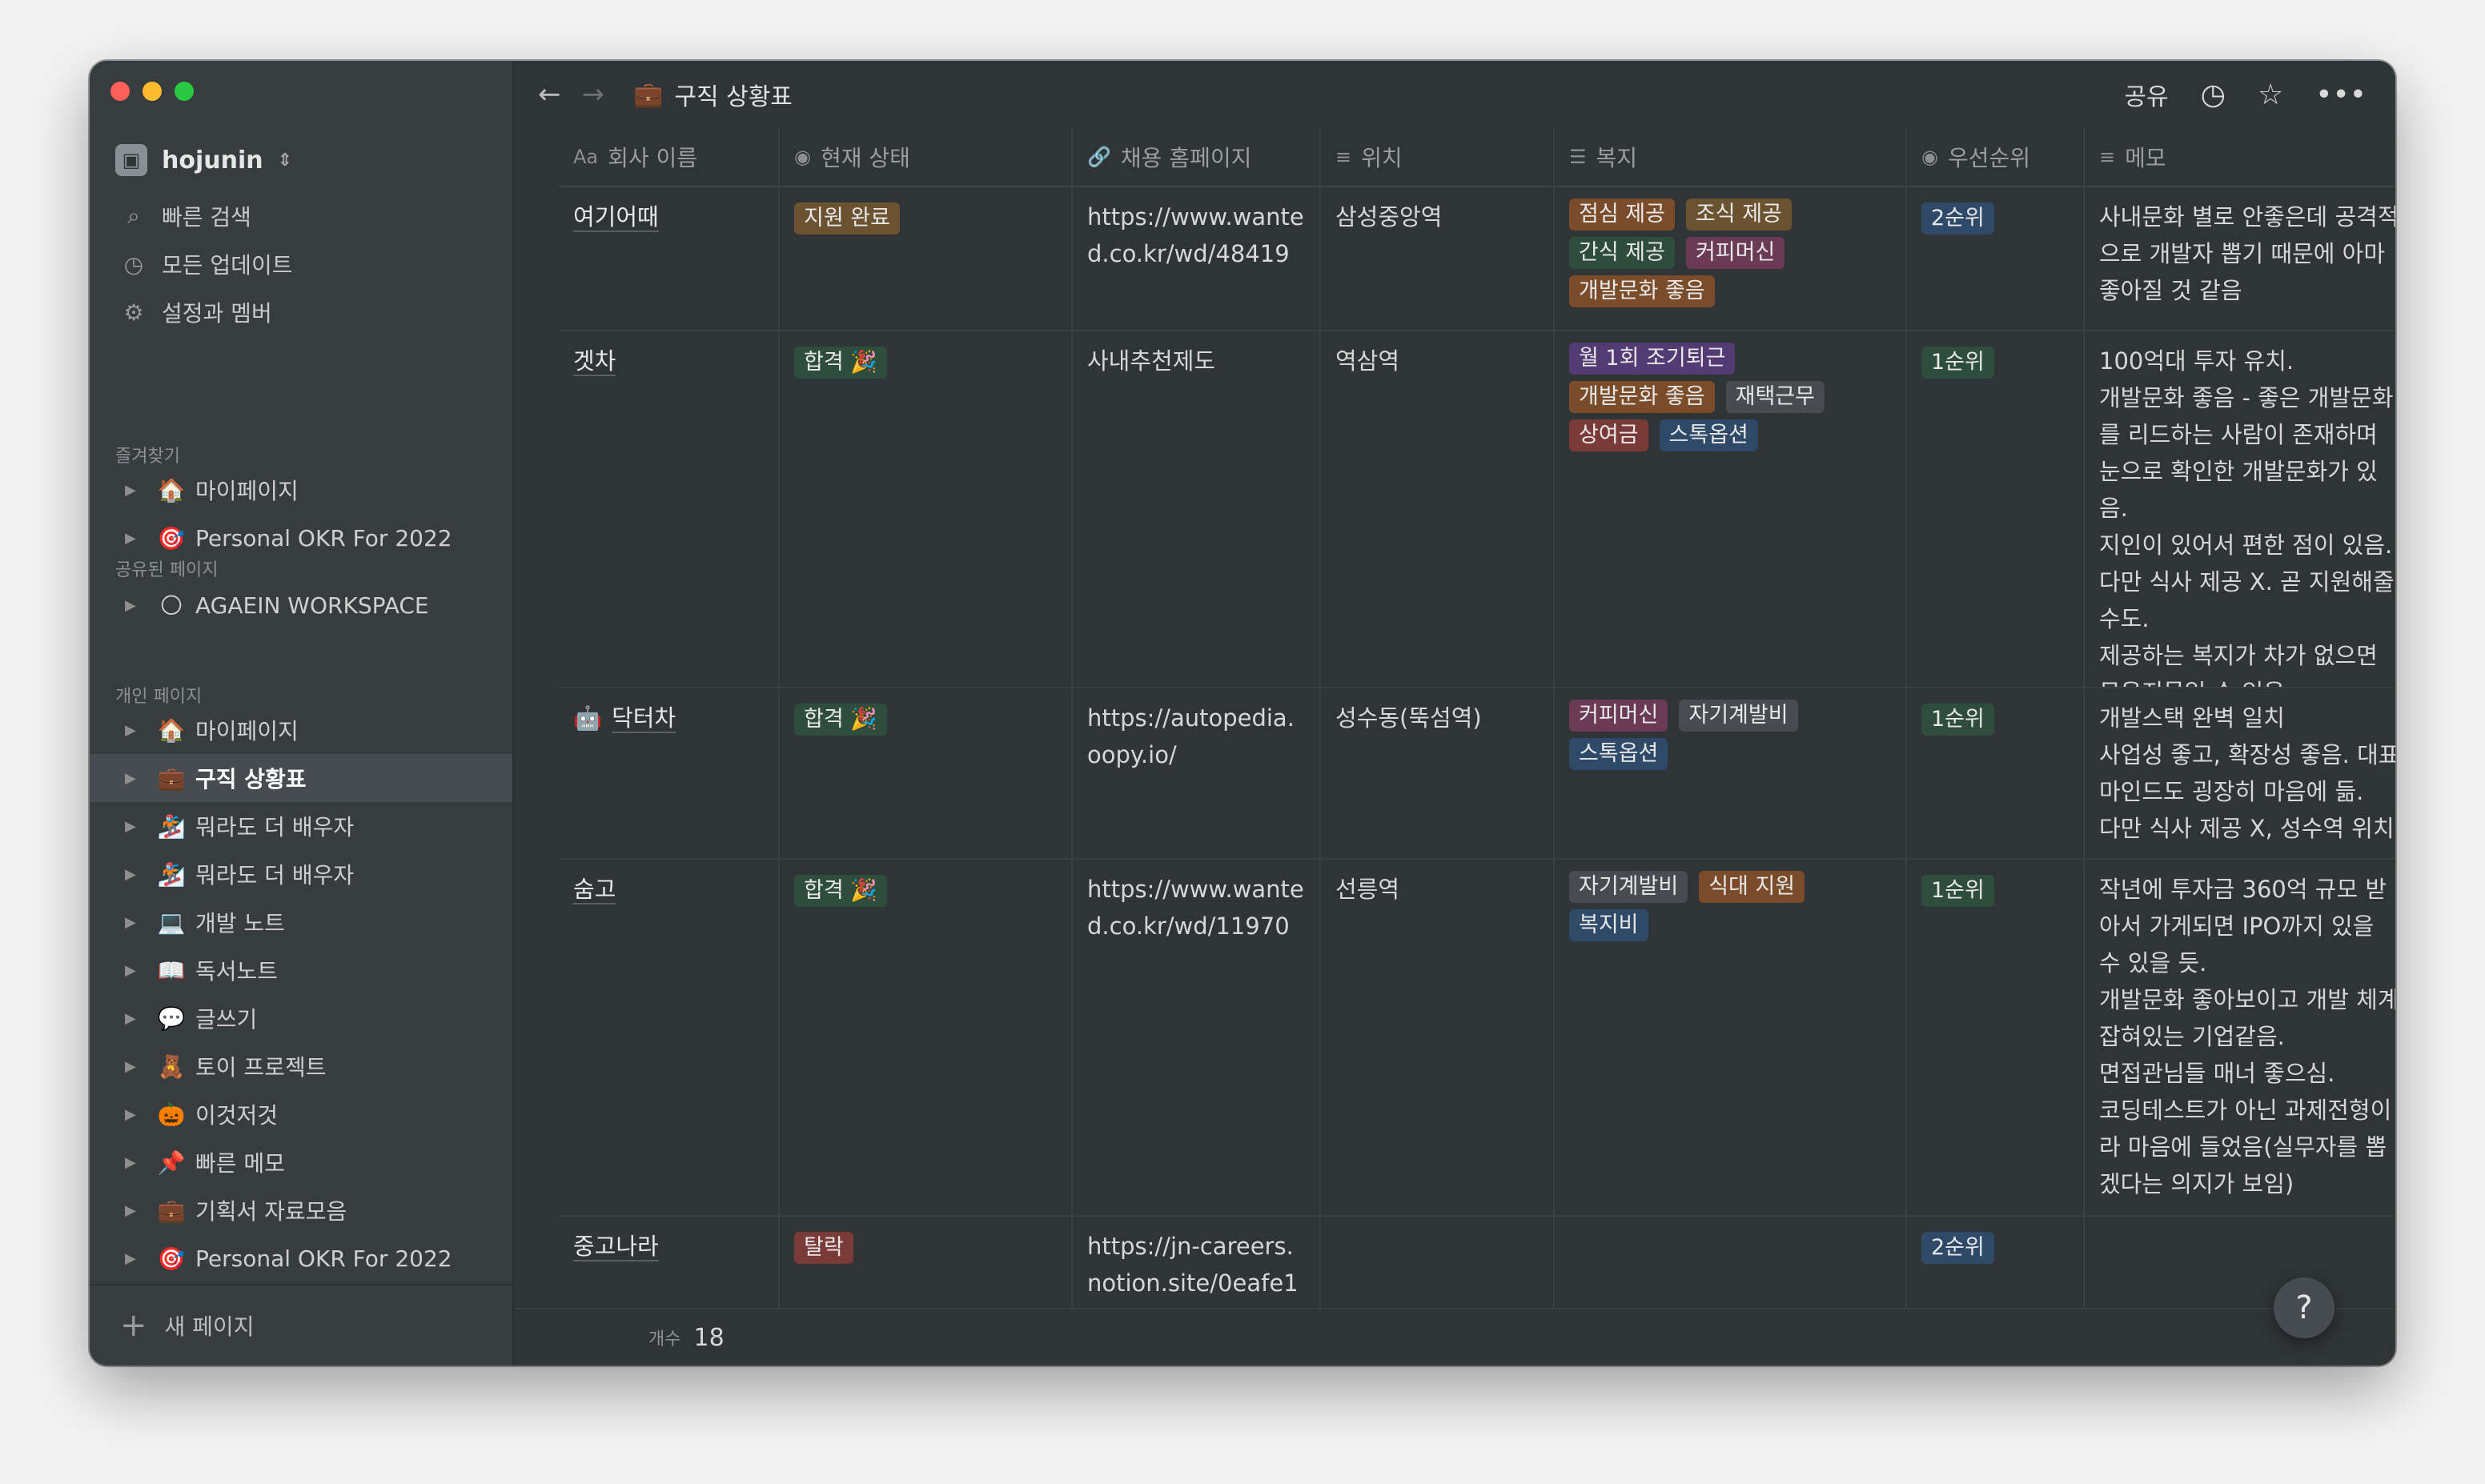 This screenshot has height=1484, width=2485. Describe the element at coordinates (1618, 716) in the screenshot. I see `welfare-tag: 커피머신` at that location.